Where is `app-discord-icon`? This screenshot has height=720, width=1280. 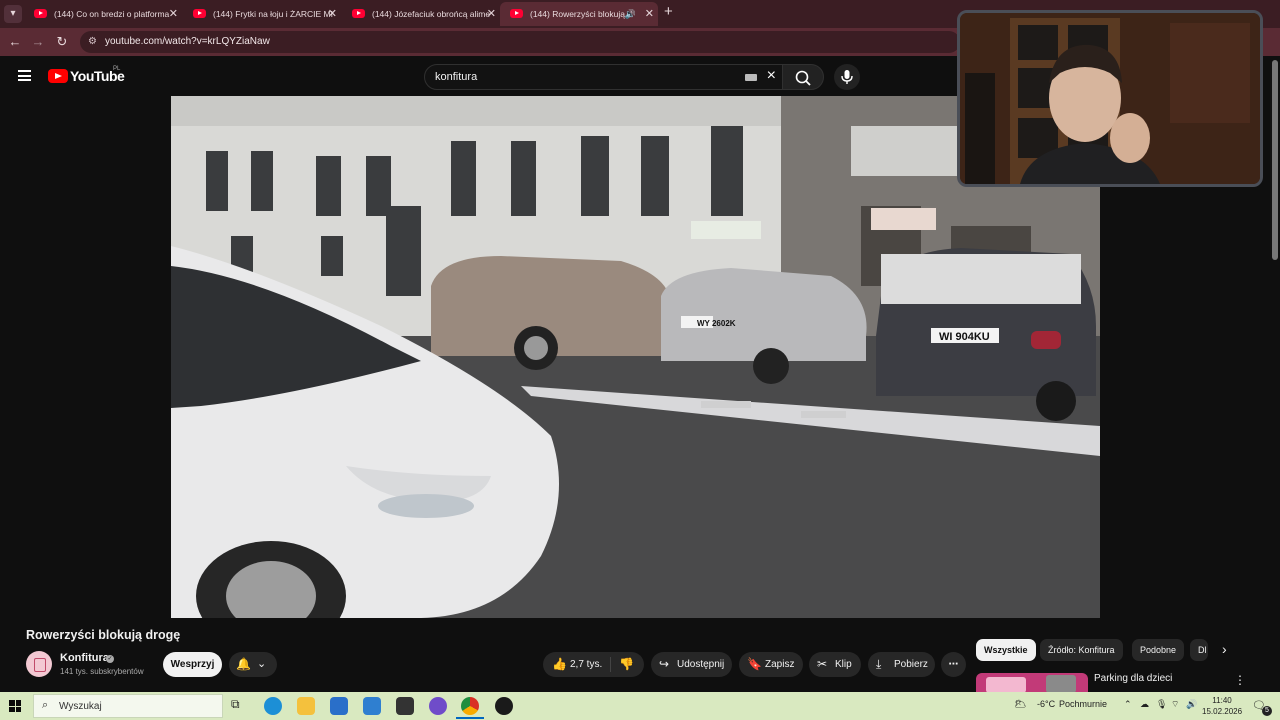 app-discord-icon is located at coordinates (438, 706).